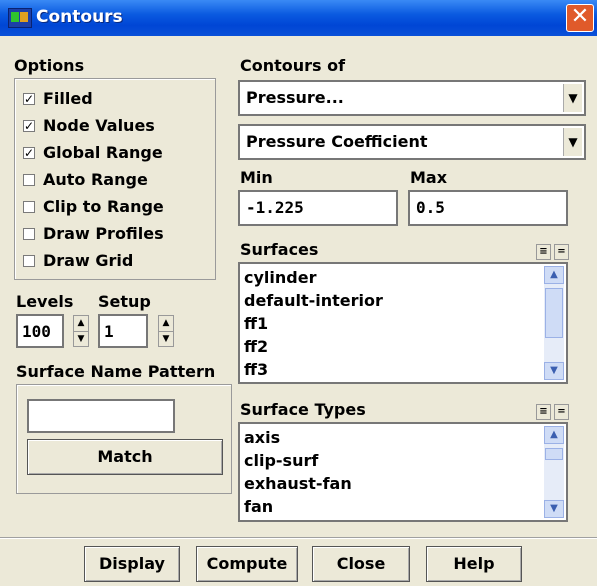  Describe the element at coordinates (79, 17) in the screenshot. I see `window-title: Contours` at that location.